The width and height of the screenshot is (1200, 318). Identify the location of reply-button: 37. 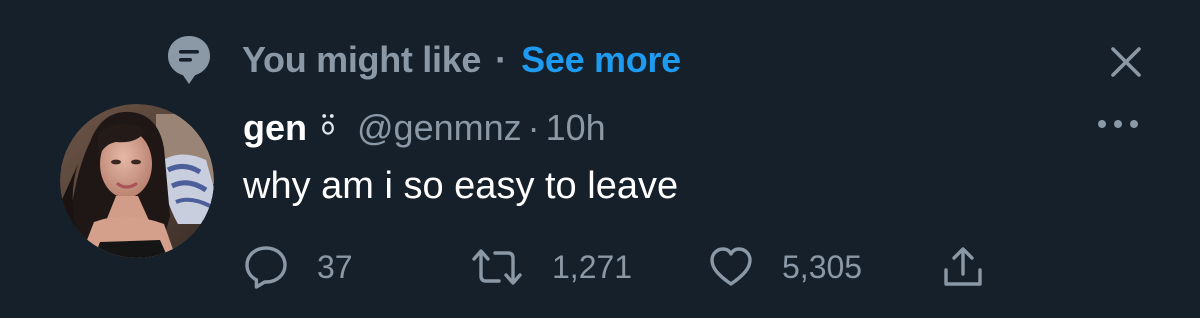
(298, 267).